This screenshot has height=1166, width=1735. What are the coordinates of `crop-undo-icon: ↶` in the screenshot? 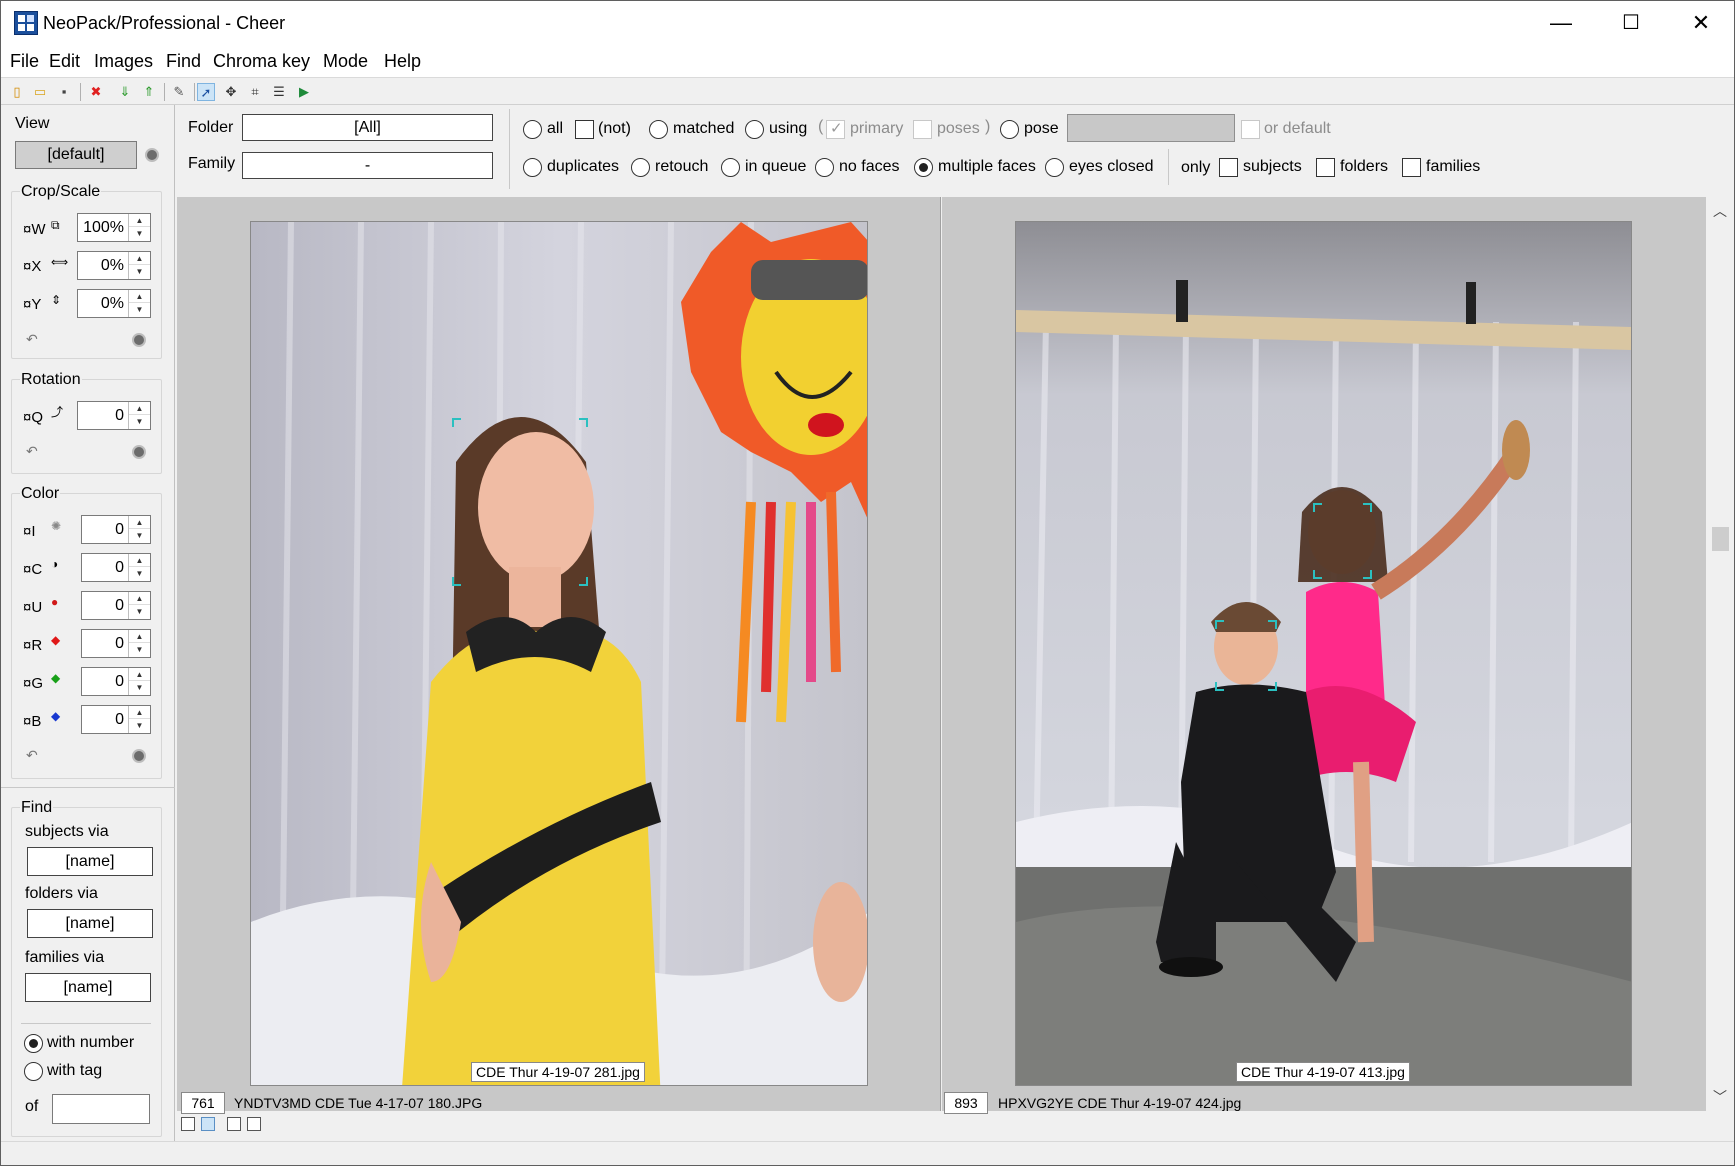 It's located at (32, 339).